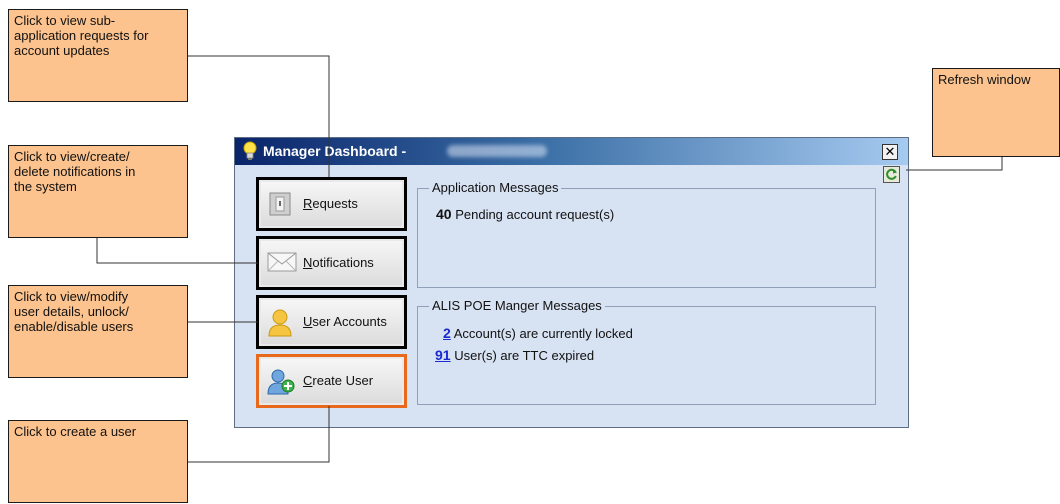 This screenshot has height=504, width=1060. I want to click on pending-requests-message: 40 Pending account request(s), so click(525, 214).